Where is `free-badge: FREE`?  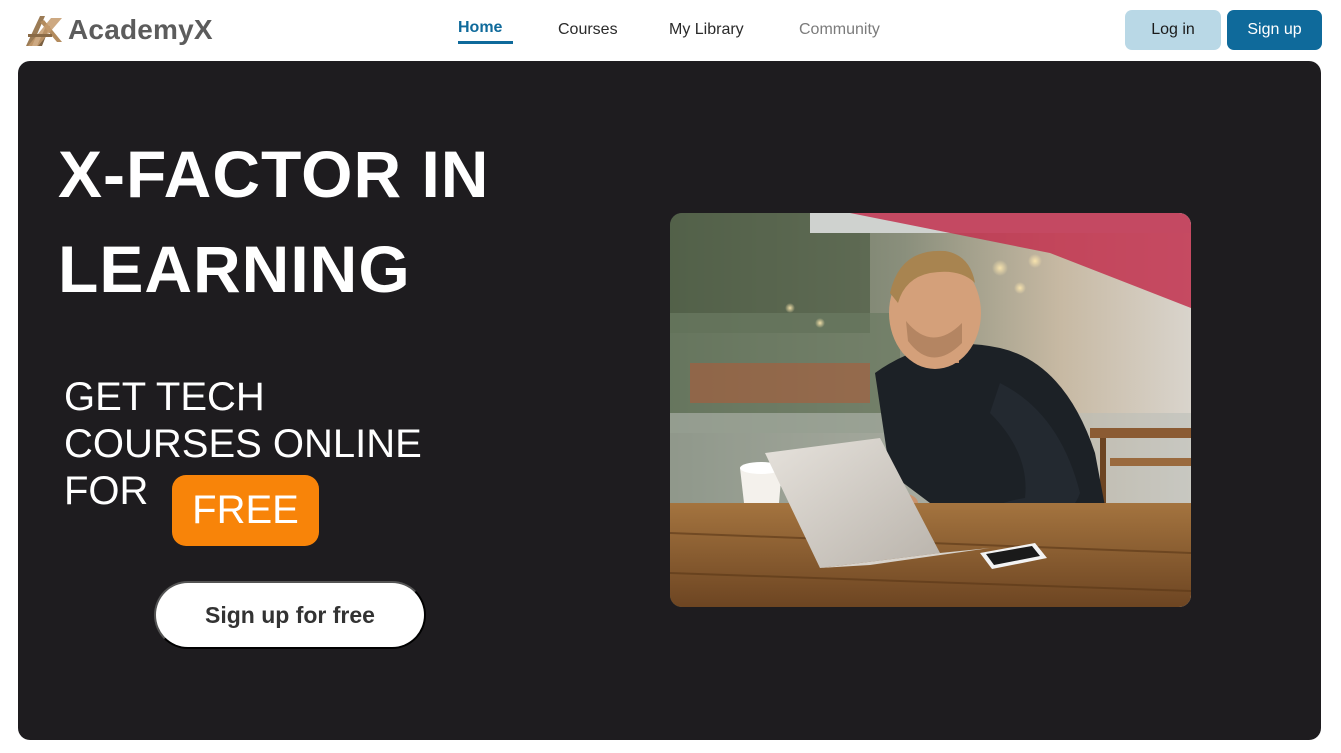
free-badge: FREE is located at coordinates (245, 510).